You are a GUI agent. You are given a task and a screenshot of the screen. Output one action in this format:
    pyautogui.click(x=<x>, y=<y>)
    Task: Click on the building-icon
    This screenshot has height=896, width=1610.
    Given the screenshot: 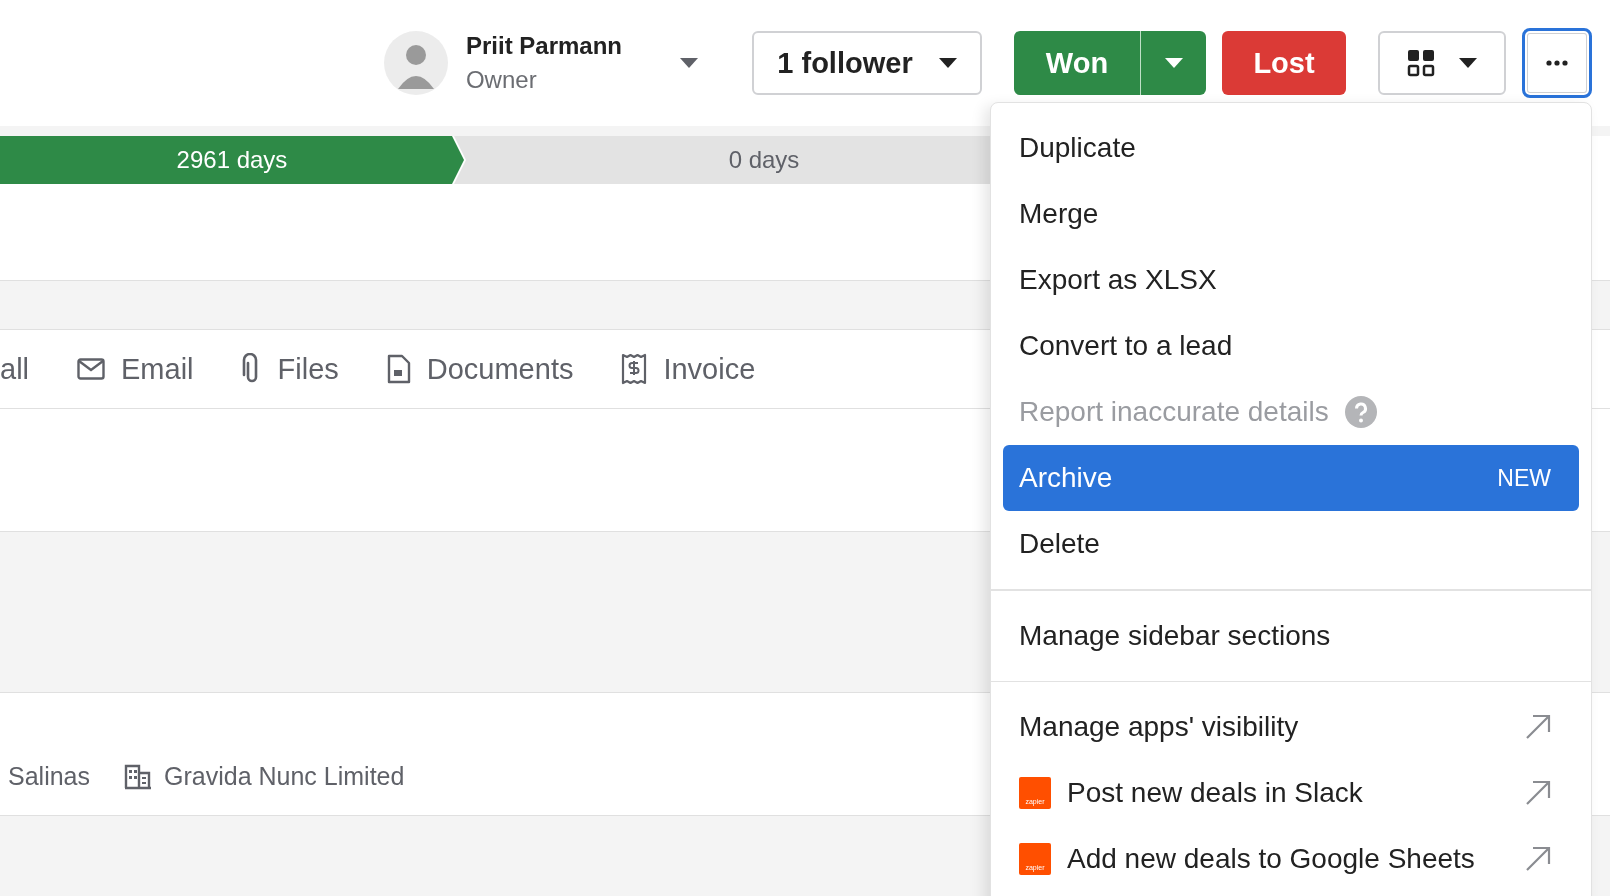 What is the action you would take?
    pyautogui.click(x=138, y=776)
    